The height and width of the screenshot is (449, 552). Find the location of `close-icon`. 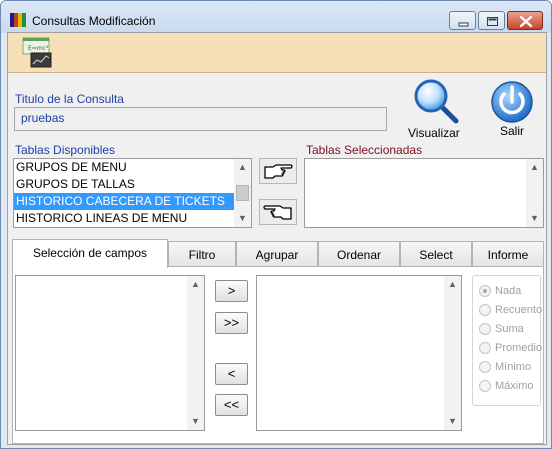

close-icon is located at coordinates (526, 21).